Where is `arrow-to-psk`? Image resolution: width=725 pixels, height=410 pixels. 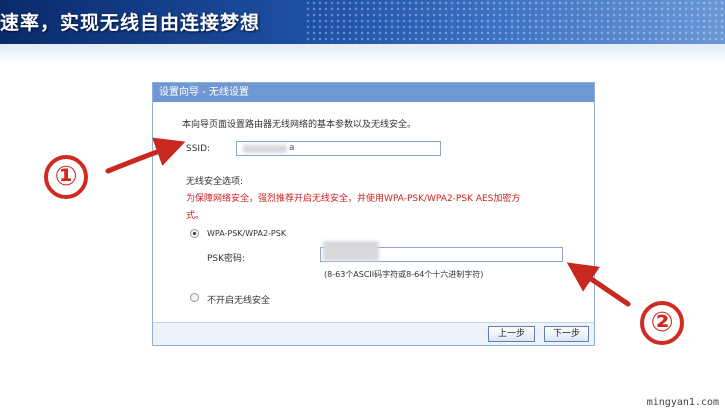 arrow-to-psk is located at coordinates (598, 284).